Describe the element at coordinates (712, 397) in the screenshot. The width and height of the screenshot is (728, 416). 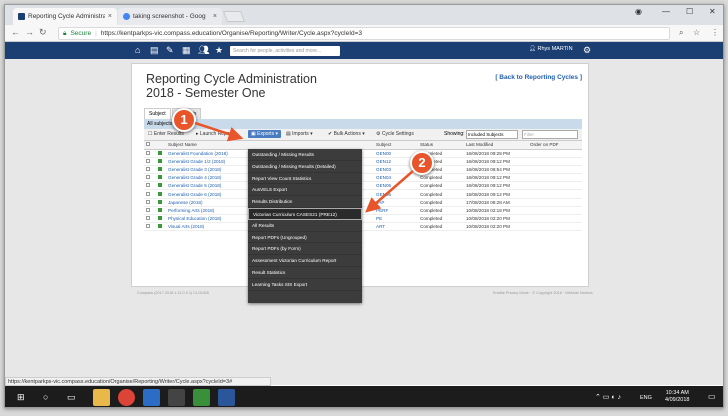
I see `notifications-icon: ▭` at that location.